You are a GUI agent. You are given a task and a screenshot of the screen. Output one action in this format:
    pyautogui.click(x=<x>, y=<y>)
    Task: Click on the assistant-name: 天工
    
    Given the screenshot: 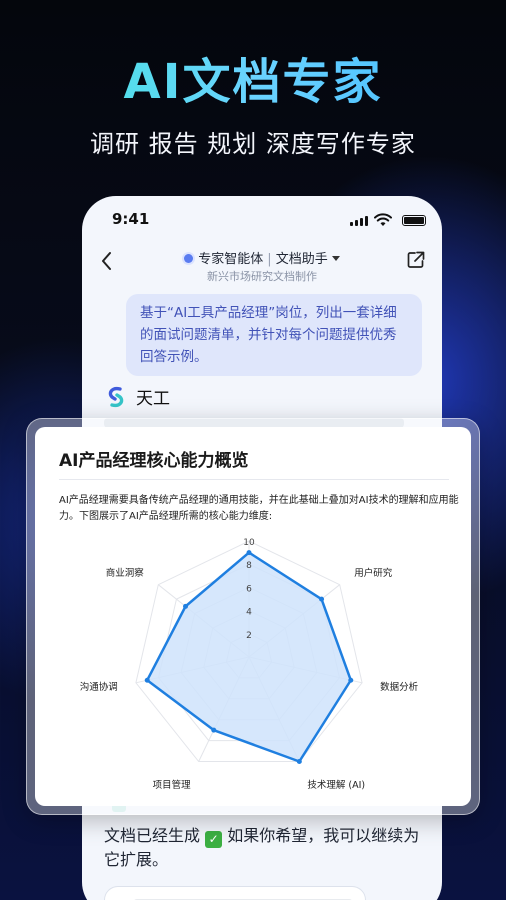 What is the action you would take?
    pyautogui.click(x=153, y=399)
    